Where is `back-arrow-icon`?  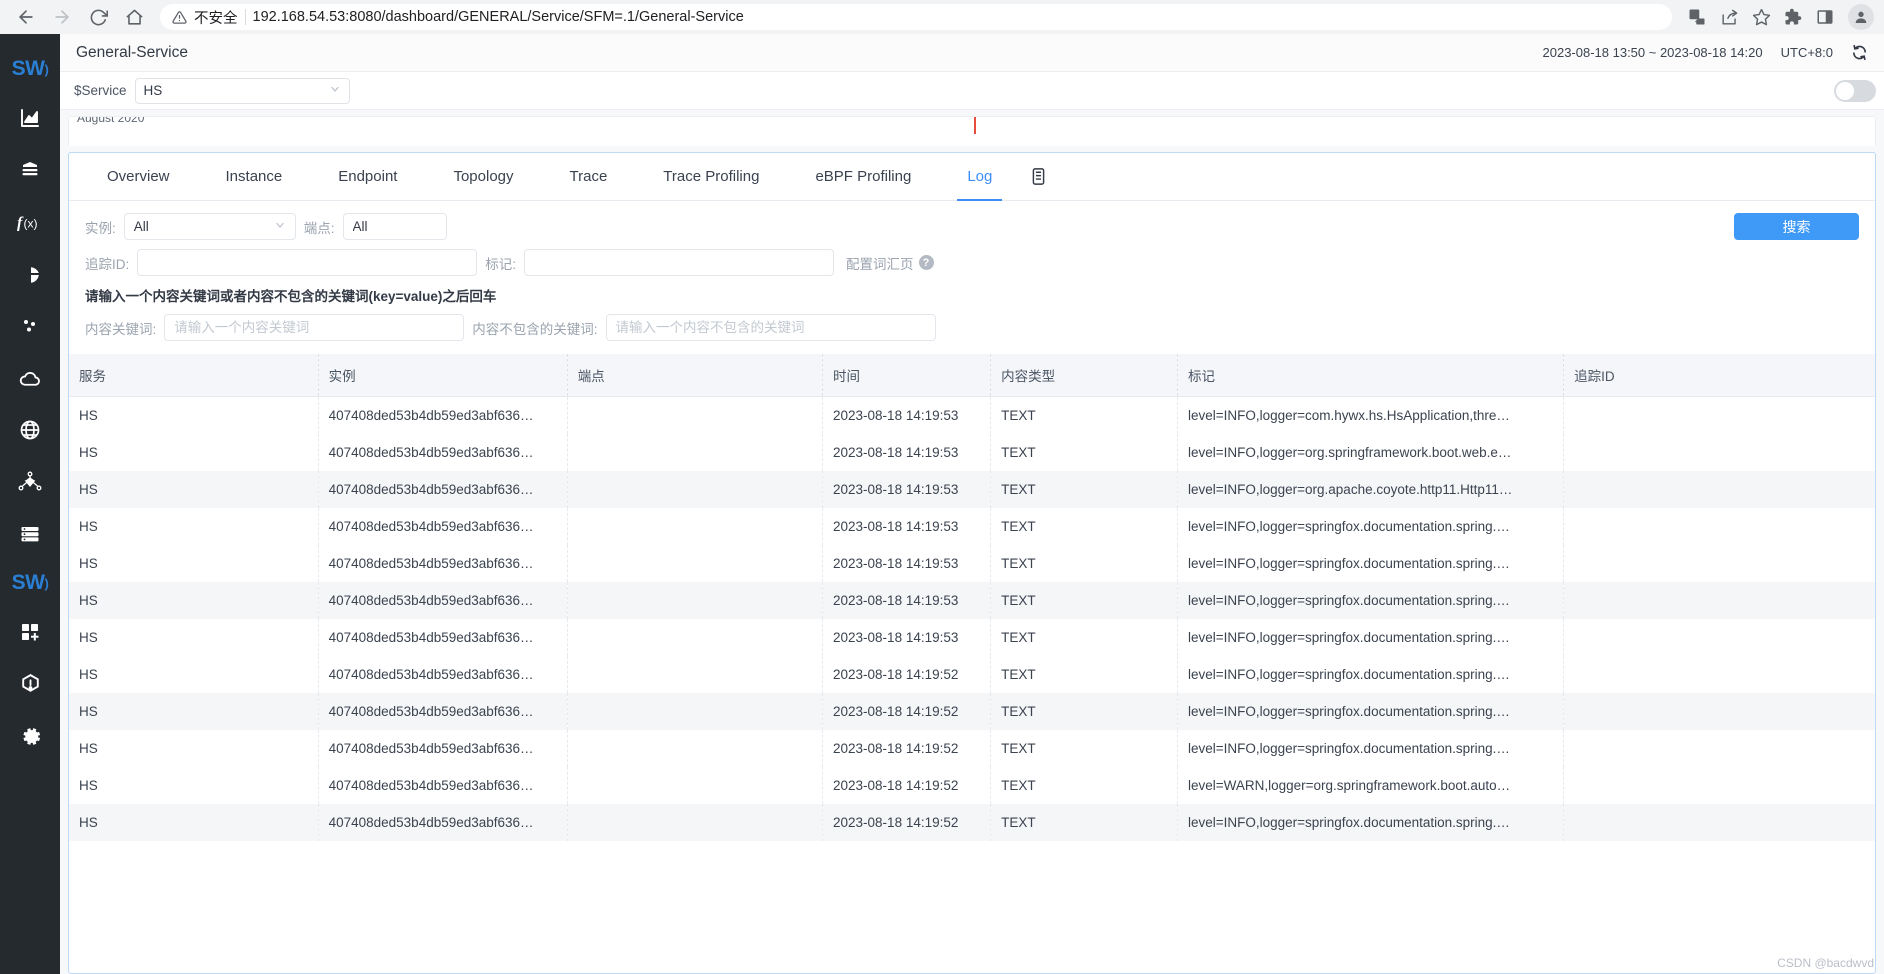 back-arrow-icon is located at coordinates (26, 17).